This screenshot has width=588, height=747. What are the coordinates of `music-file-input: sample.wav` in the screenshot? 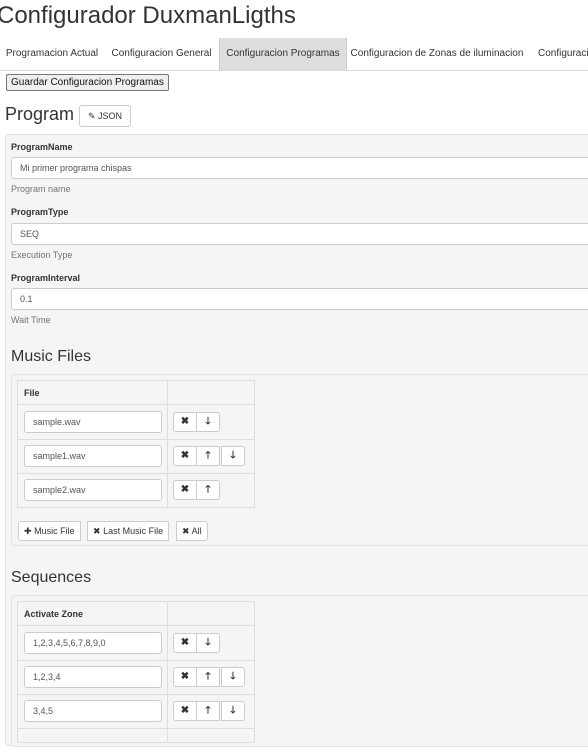 It's located at (93, 422).